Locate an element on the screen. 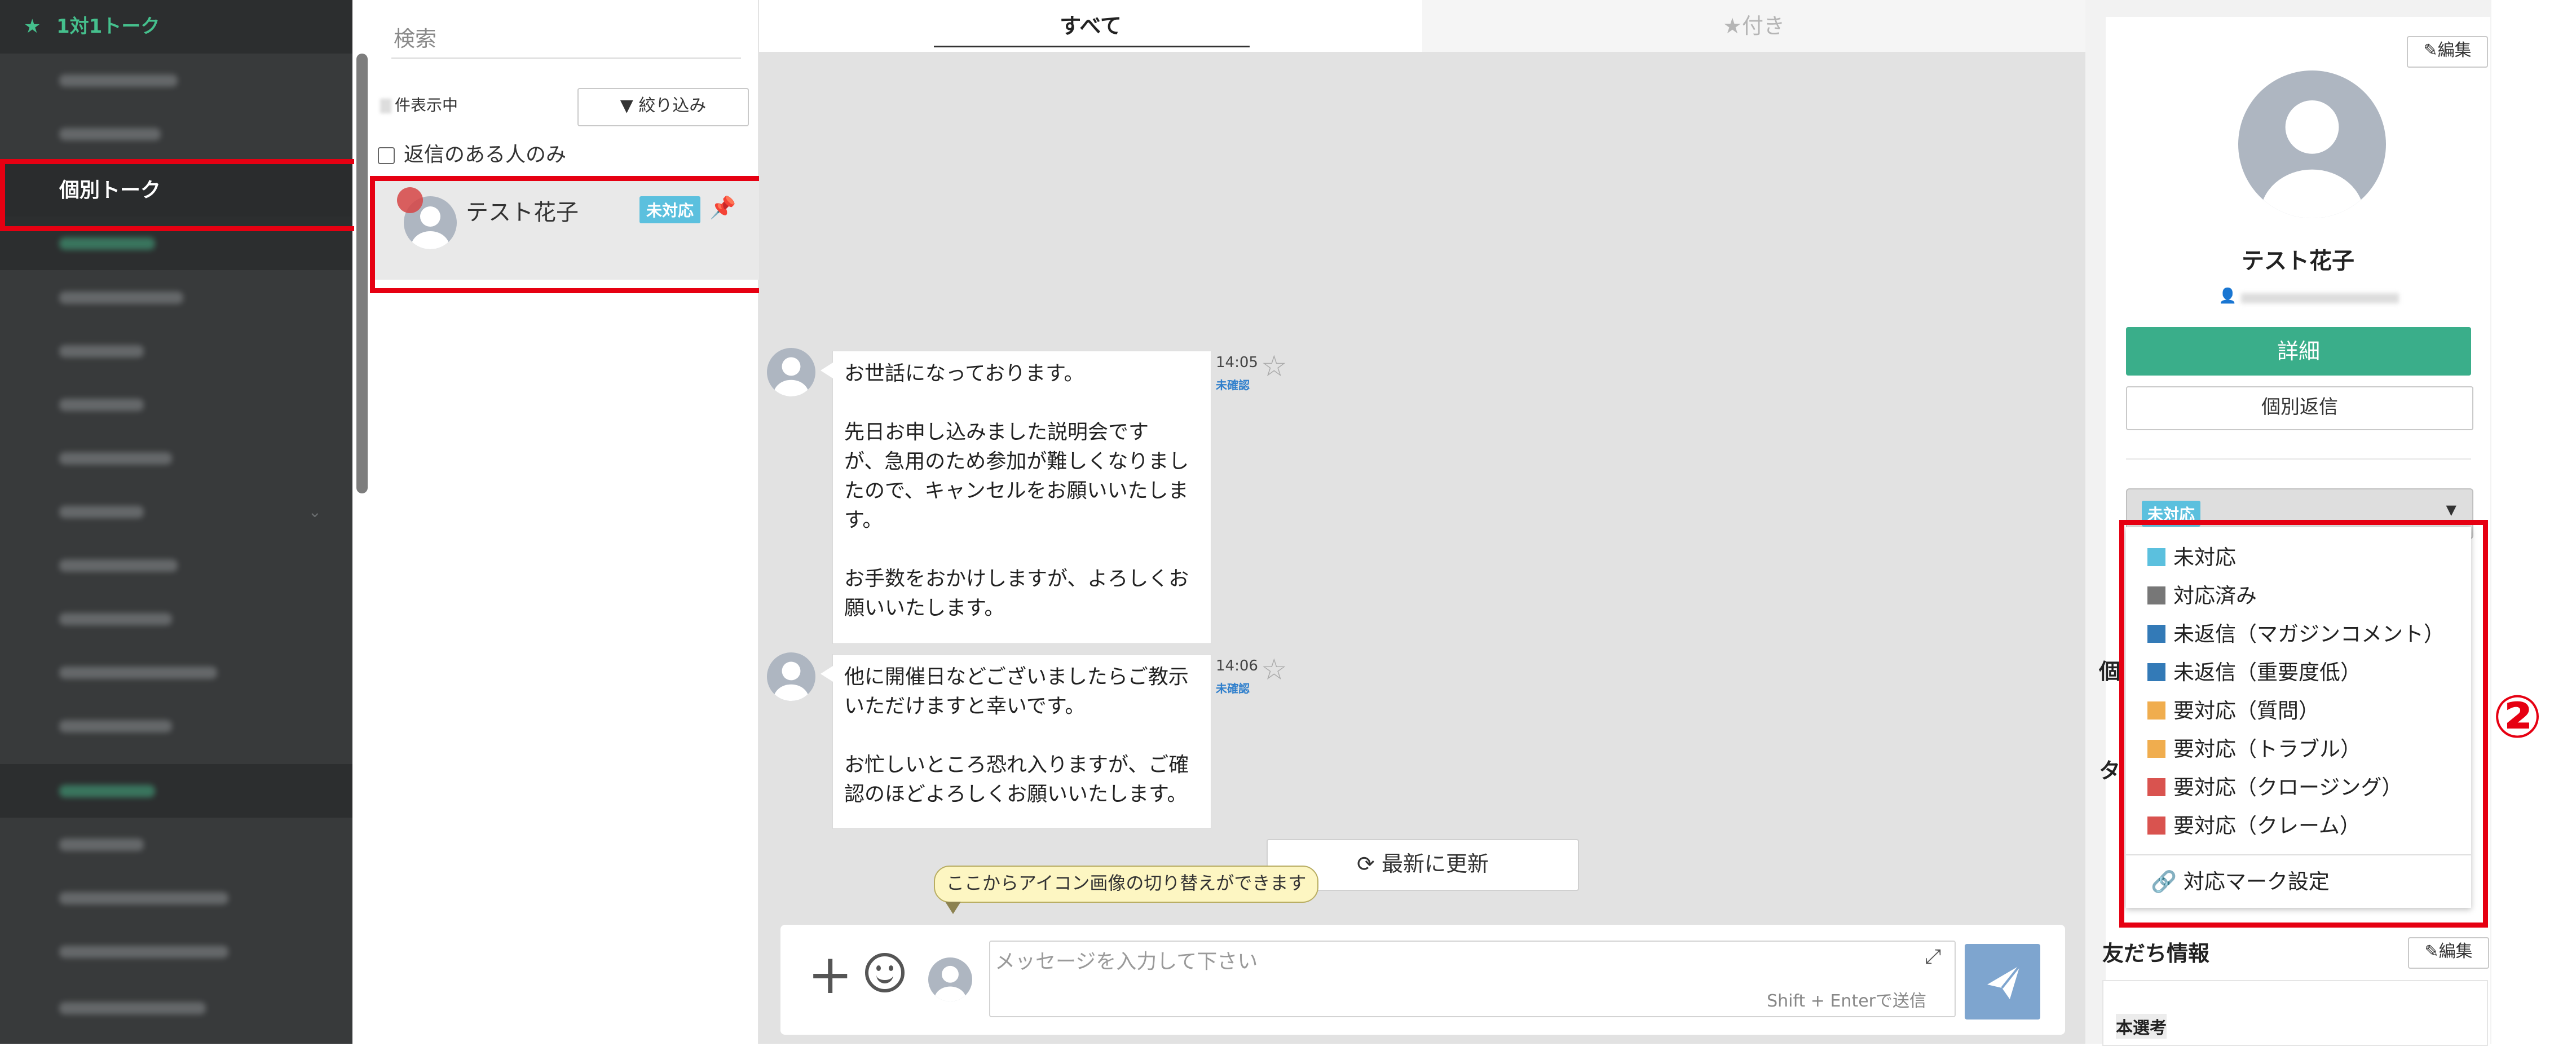 The height and width of the screenshot is (1046, 2576). profile-name: テスト花子 is located at coordinates (2298, 261).